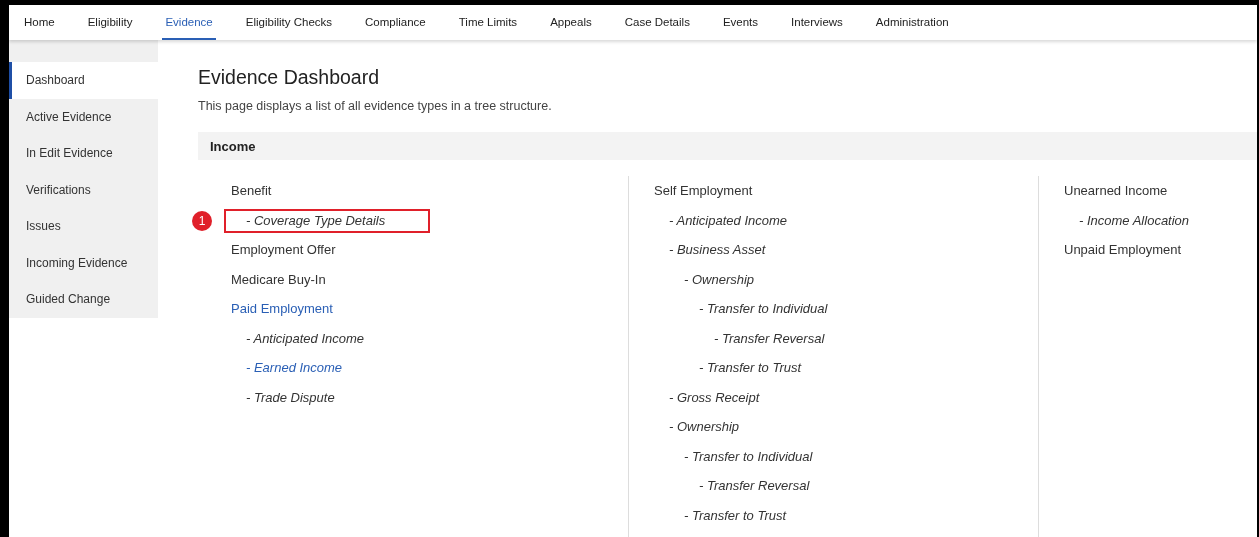 The image size is (1259, 537). What do you see at coordinates (727, 146) in the screenshot?
I see `section-header: Income` at bounding box center [727, 146].